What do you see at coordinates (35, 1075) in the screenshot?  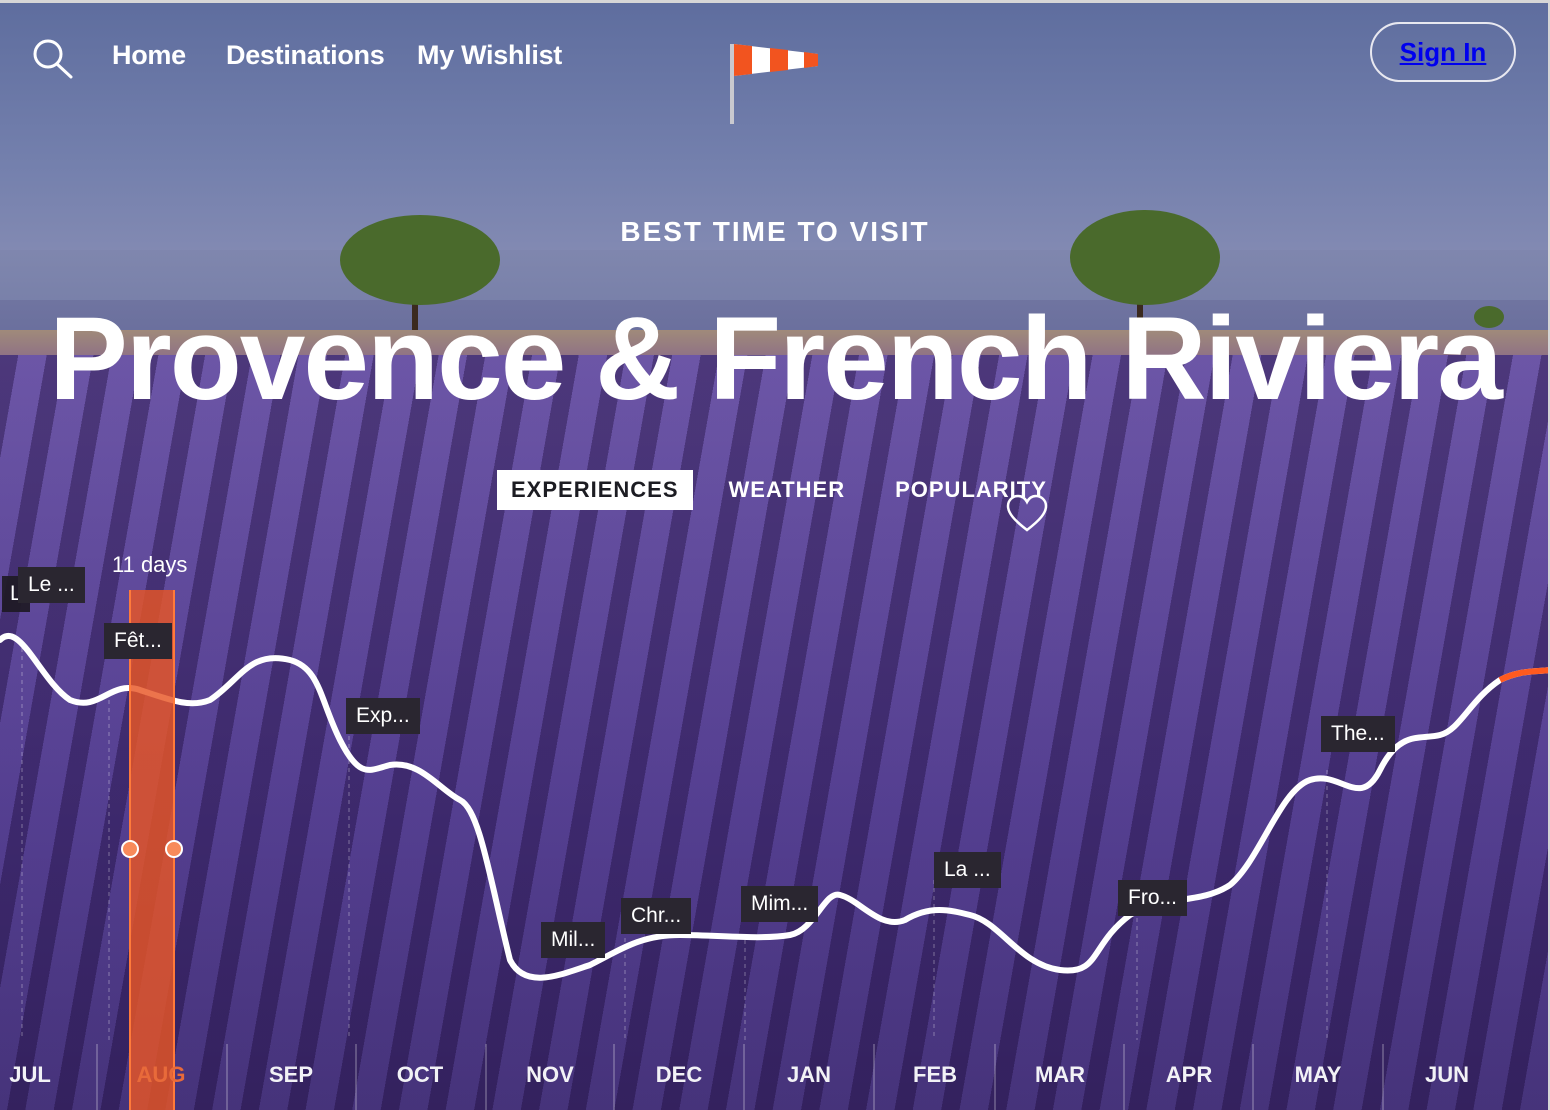 I see `month-label: JUL` at bounding box center [35, 1075].